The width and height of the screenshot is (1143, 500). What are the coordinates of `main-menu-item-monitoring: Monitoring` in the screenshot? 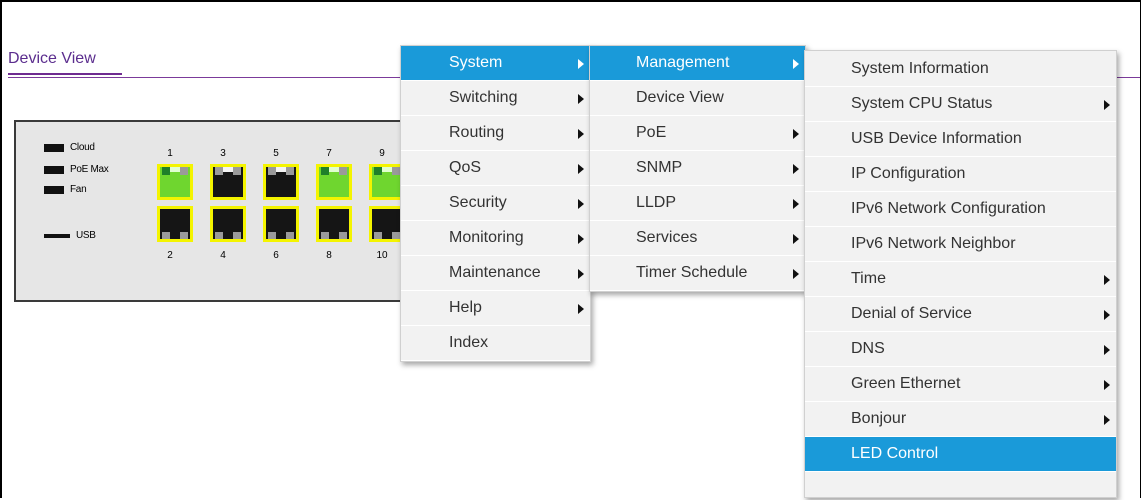 It's located at (495, 238).